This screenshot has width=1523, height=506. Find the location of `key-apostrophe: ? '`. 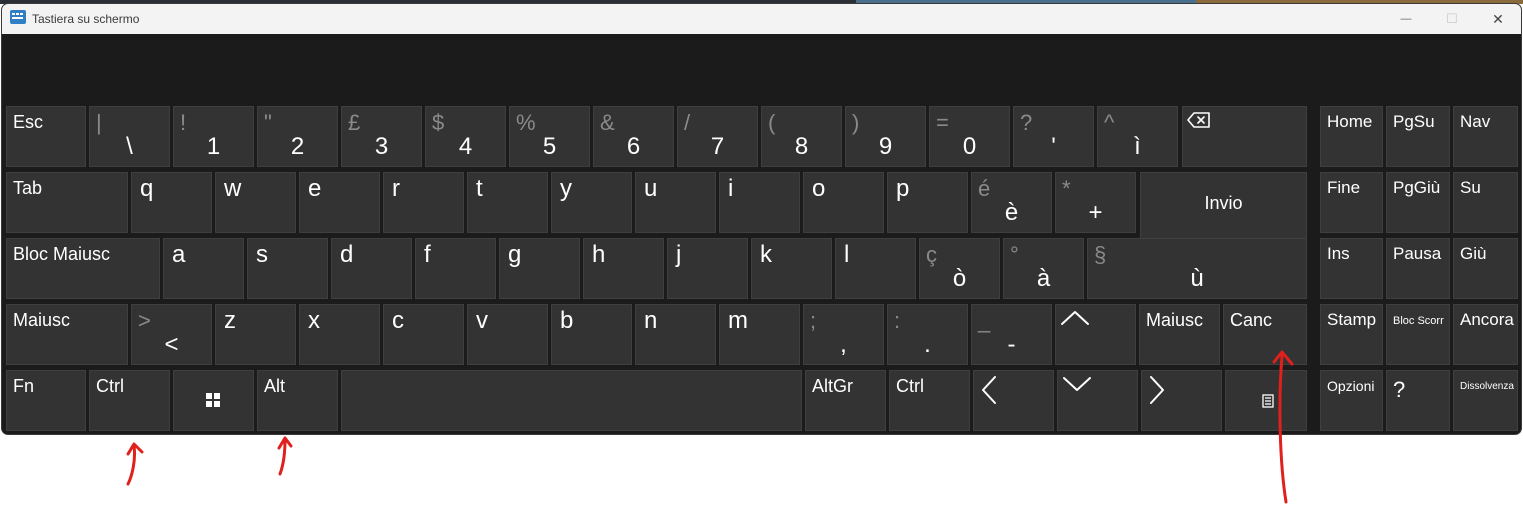

key-apostrophe: ? ' is located at coordinates (1053, 136).